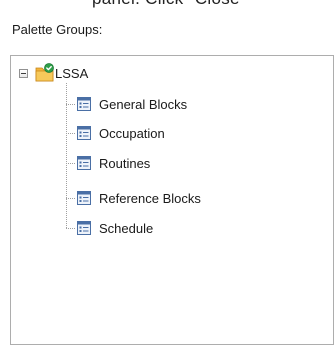 The height and width of the screenshot is (345, 334). I want to click on tree-root-lssa: LSSA, so click(71, 73).